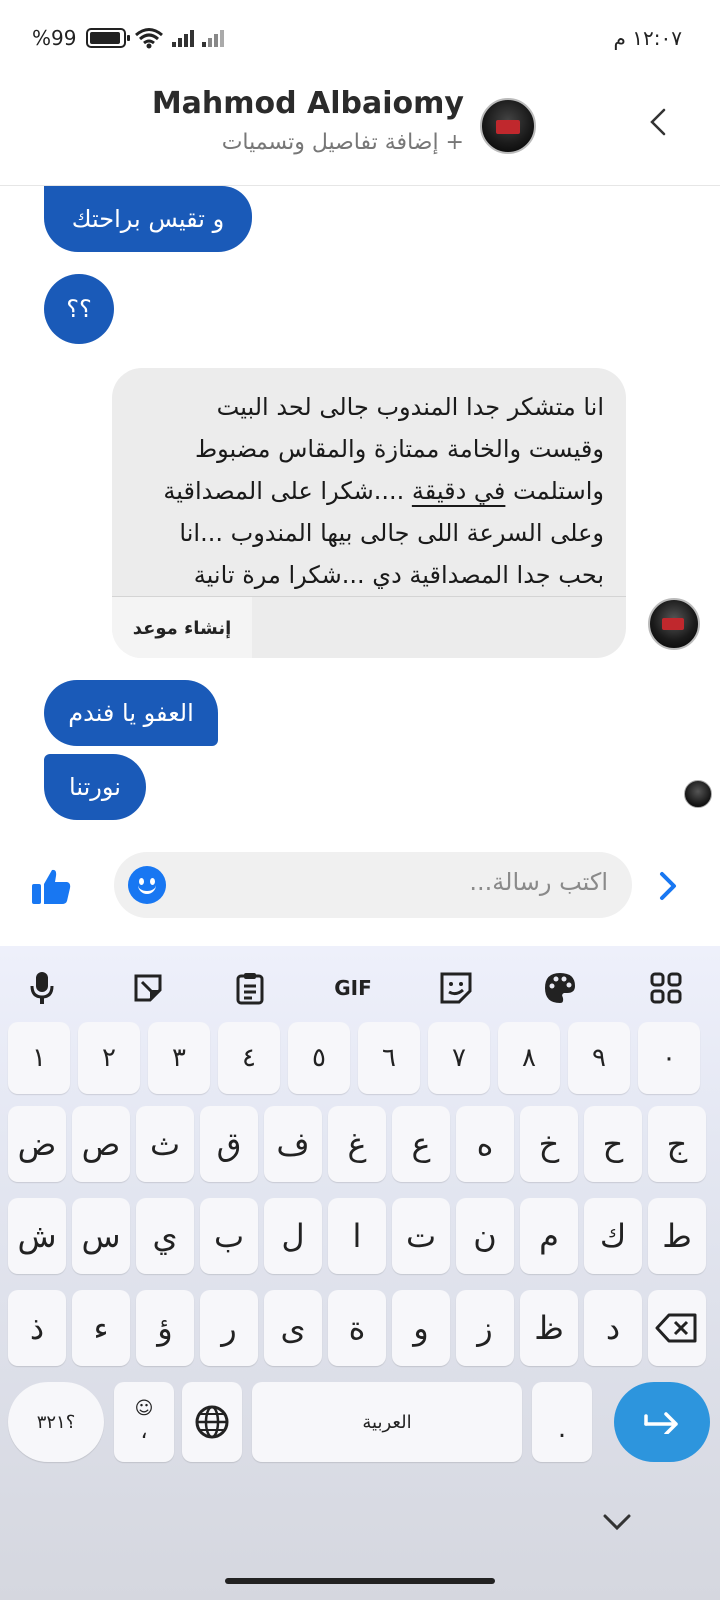  Describe the element at coordinates (360, 1581) in the screenshot. I see `home-indicator` at that location.